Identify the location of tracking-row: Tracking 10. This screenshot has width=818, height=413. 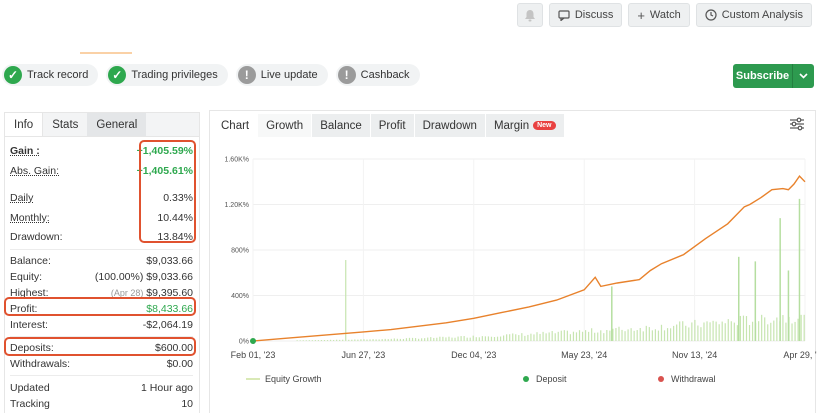
(101, 404).